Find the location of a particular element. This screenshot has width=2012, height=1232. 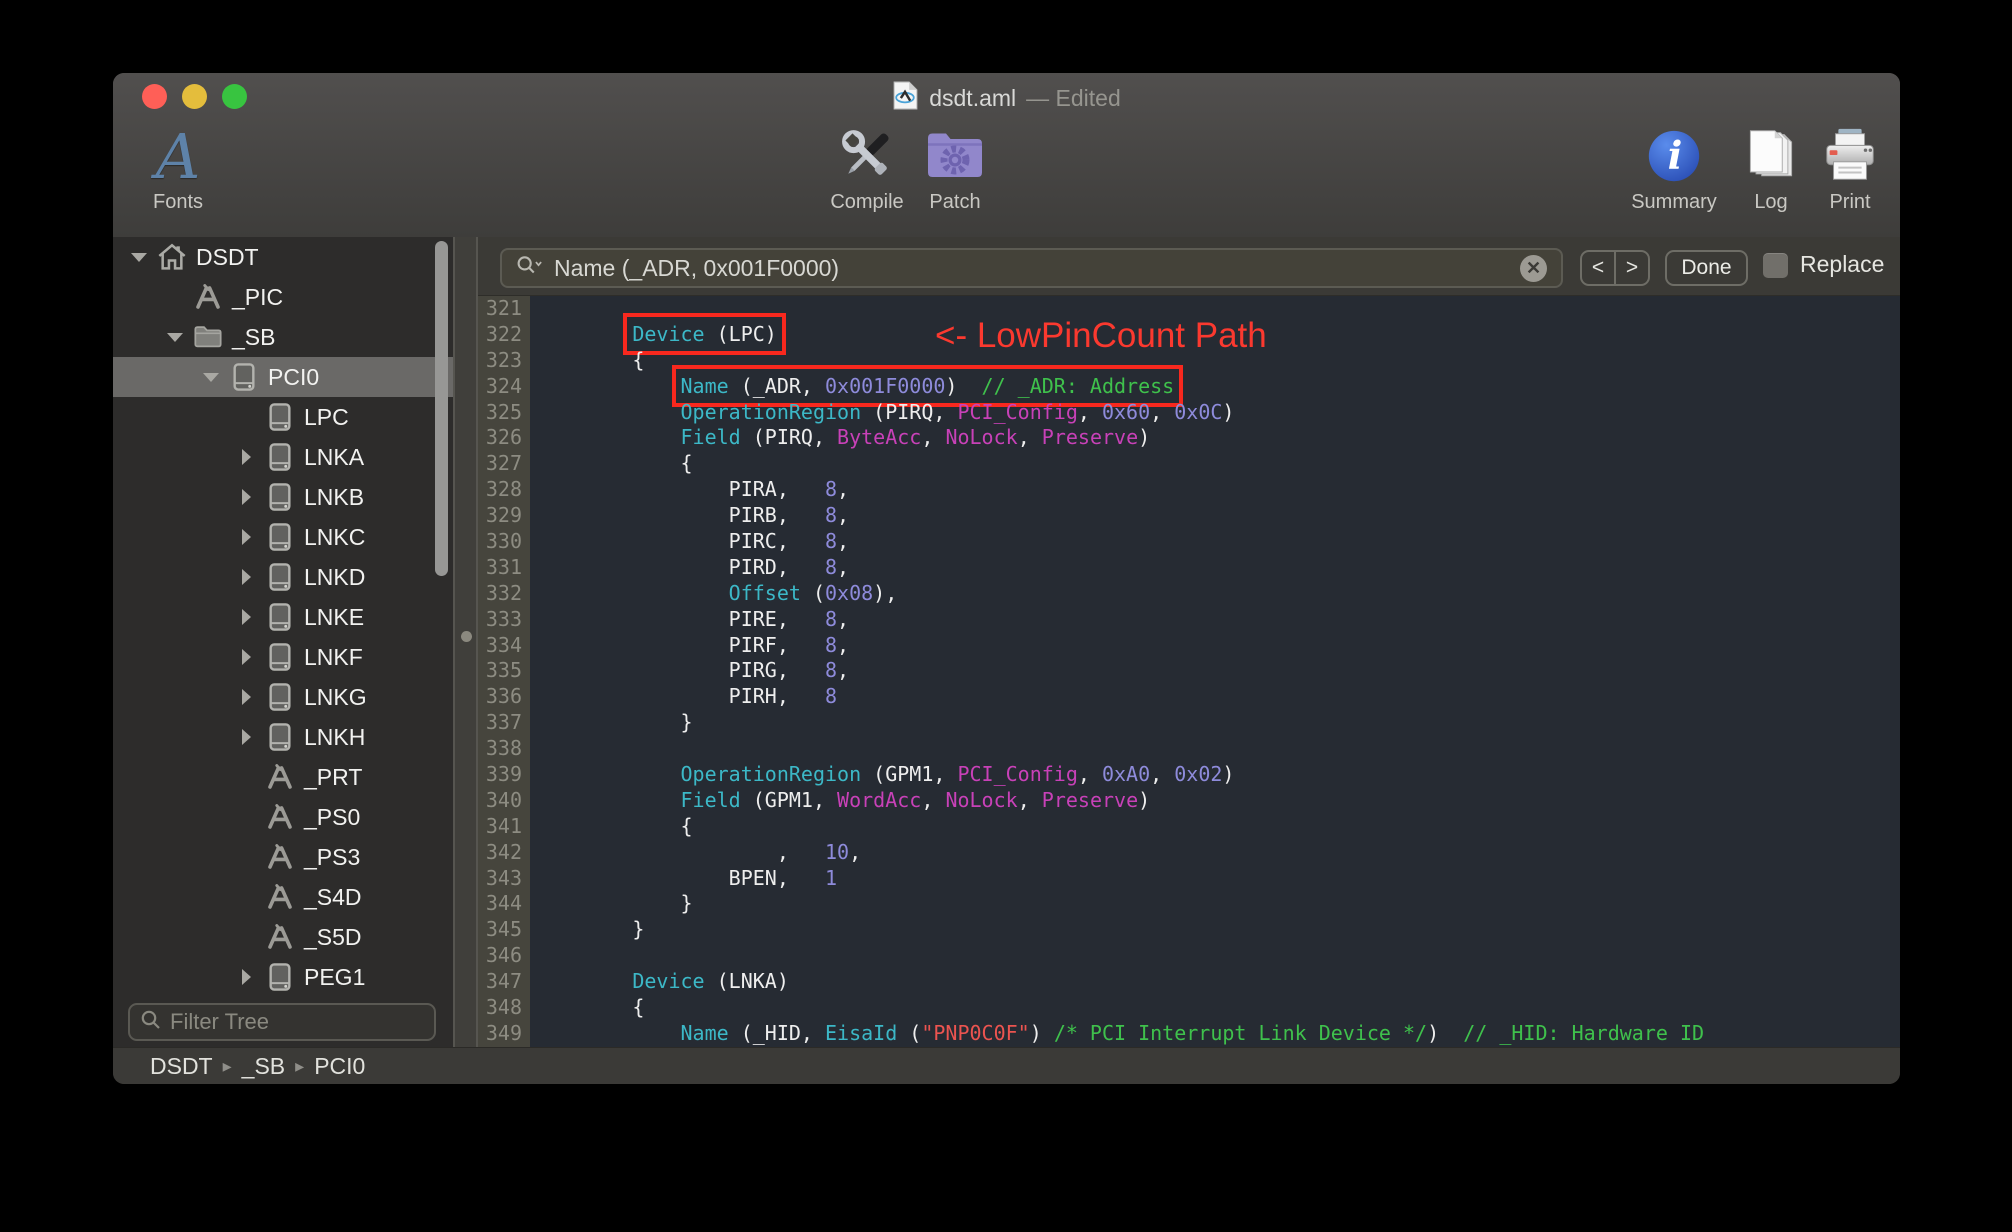

code-line: 338 is located at coordinates (1193, 749).